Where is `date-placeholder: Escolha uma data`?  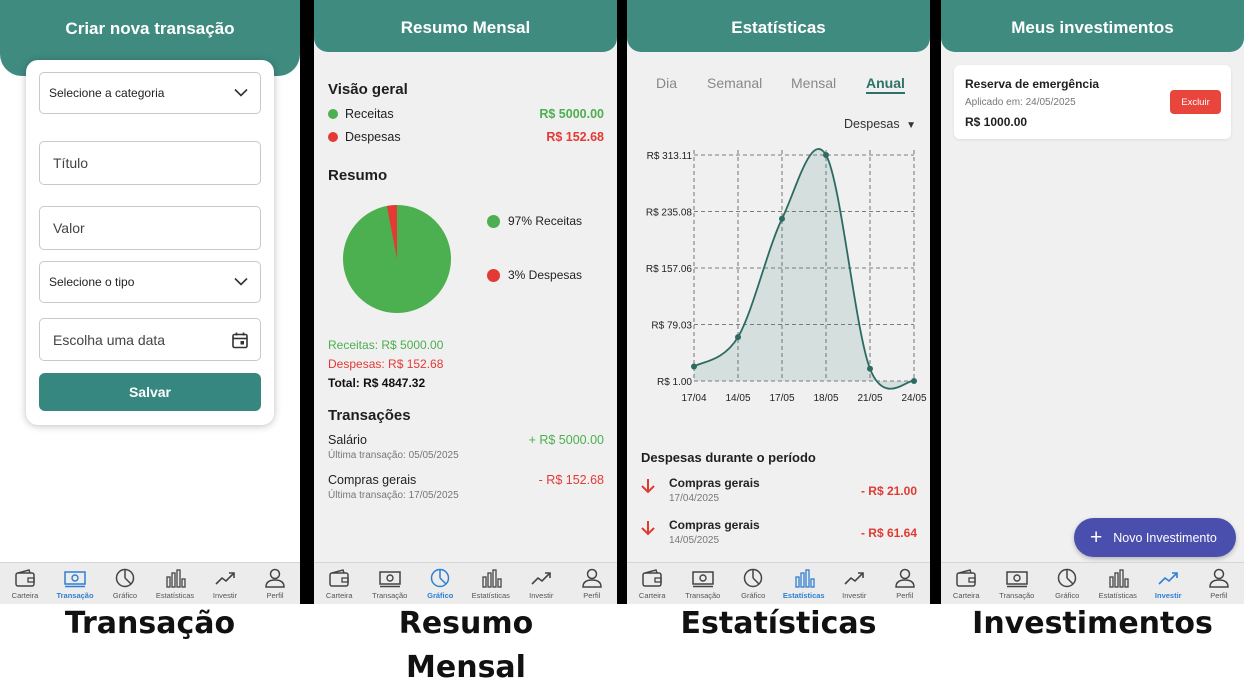
date-placeholder: Escolha uma data is located at coordinates (109, 339).